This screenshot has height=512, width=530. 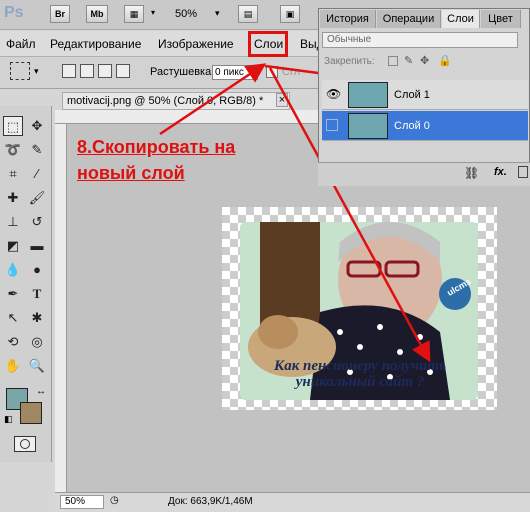 What do you see at coordinates (349, 61) in the screenshot?
I see `lock-label: Закрепить:` at bounding box center [349, 61].